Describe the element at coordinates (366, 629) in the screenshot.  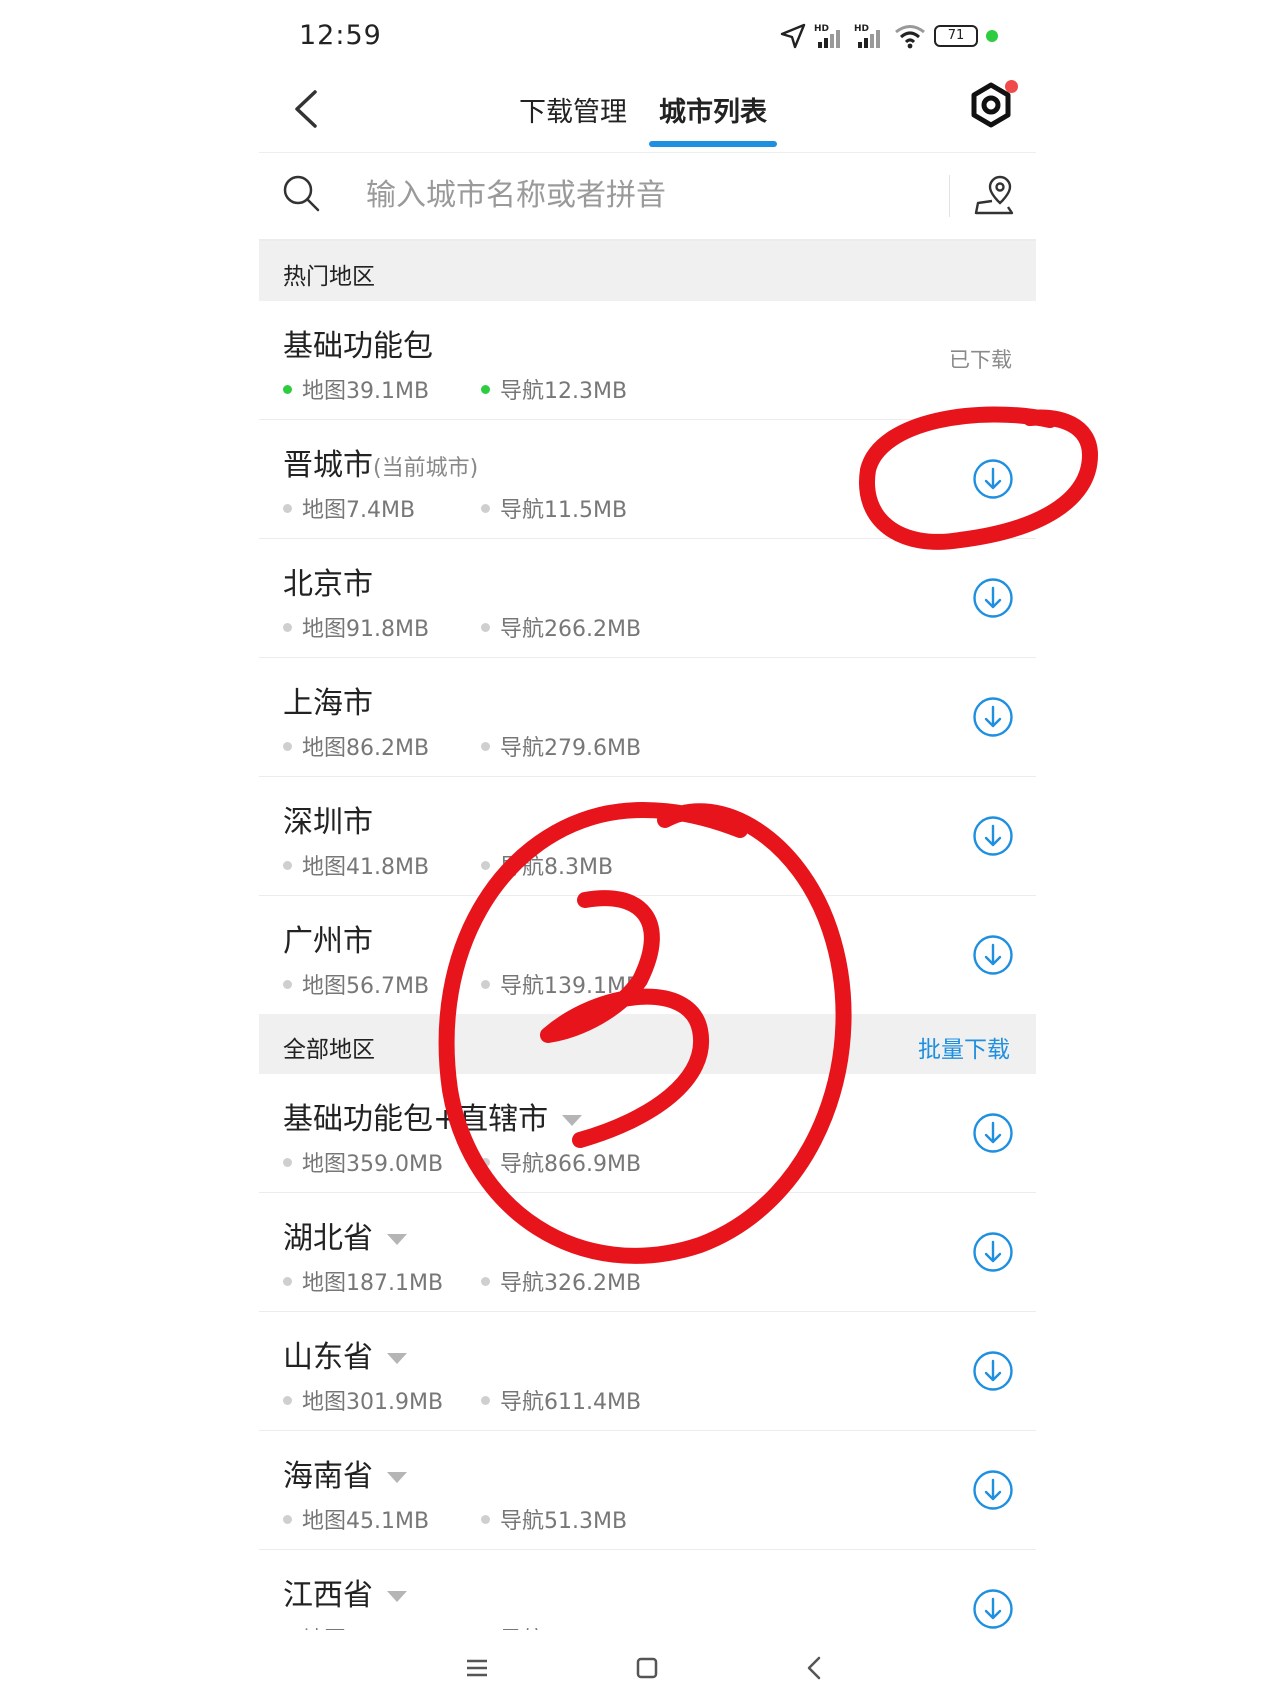
I see `map-size: 地图91.8MB` at that location.